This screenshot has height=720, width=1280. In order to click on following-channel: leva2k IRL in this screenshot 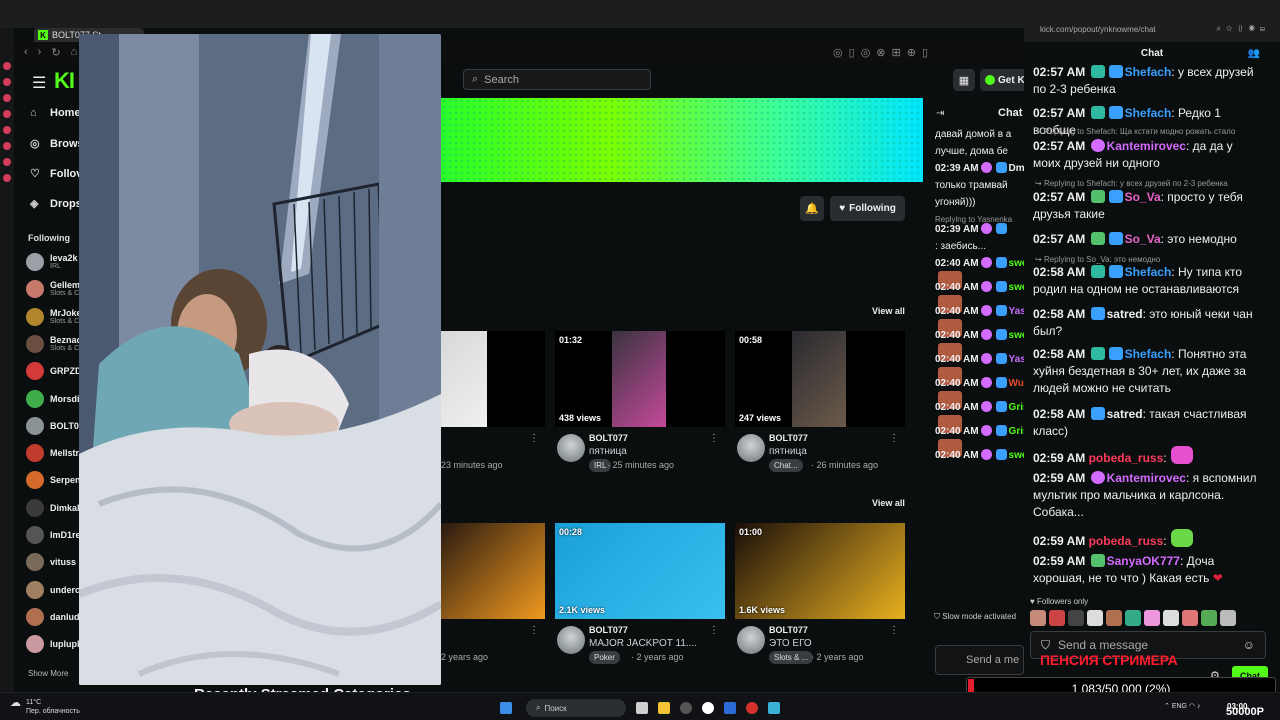, I will do `click(52, 262)`.